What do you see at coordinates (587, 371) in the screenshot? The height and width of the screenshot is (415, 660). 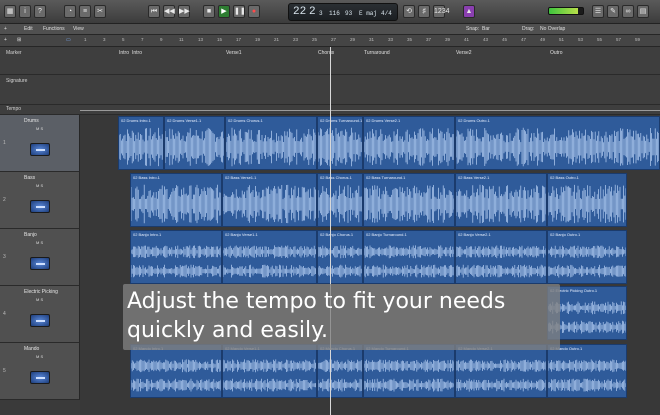 I see `audio-region: 02 Mando Outro.1` at bounding box center [587, 371].